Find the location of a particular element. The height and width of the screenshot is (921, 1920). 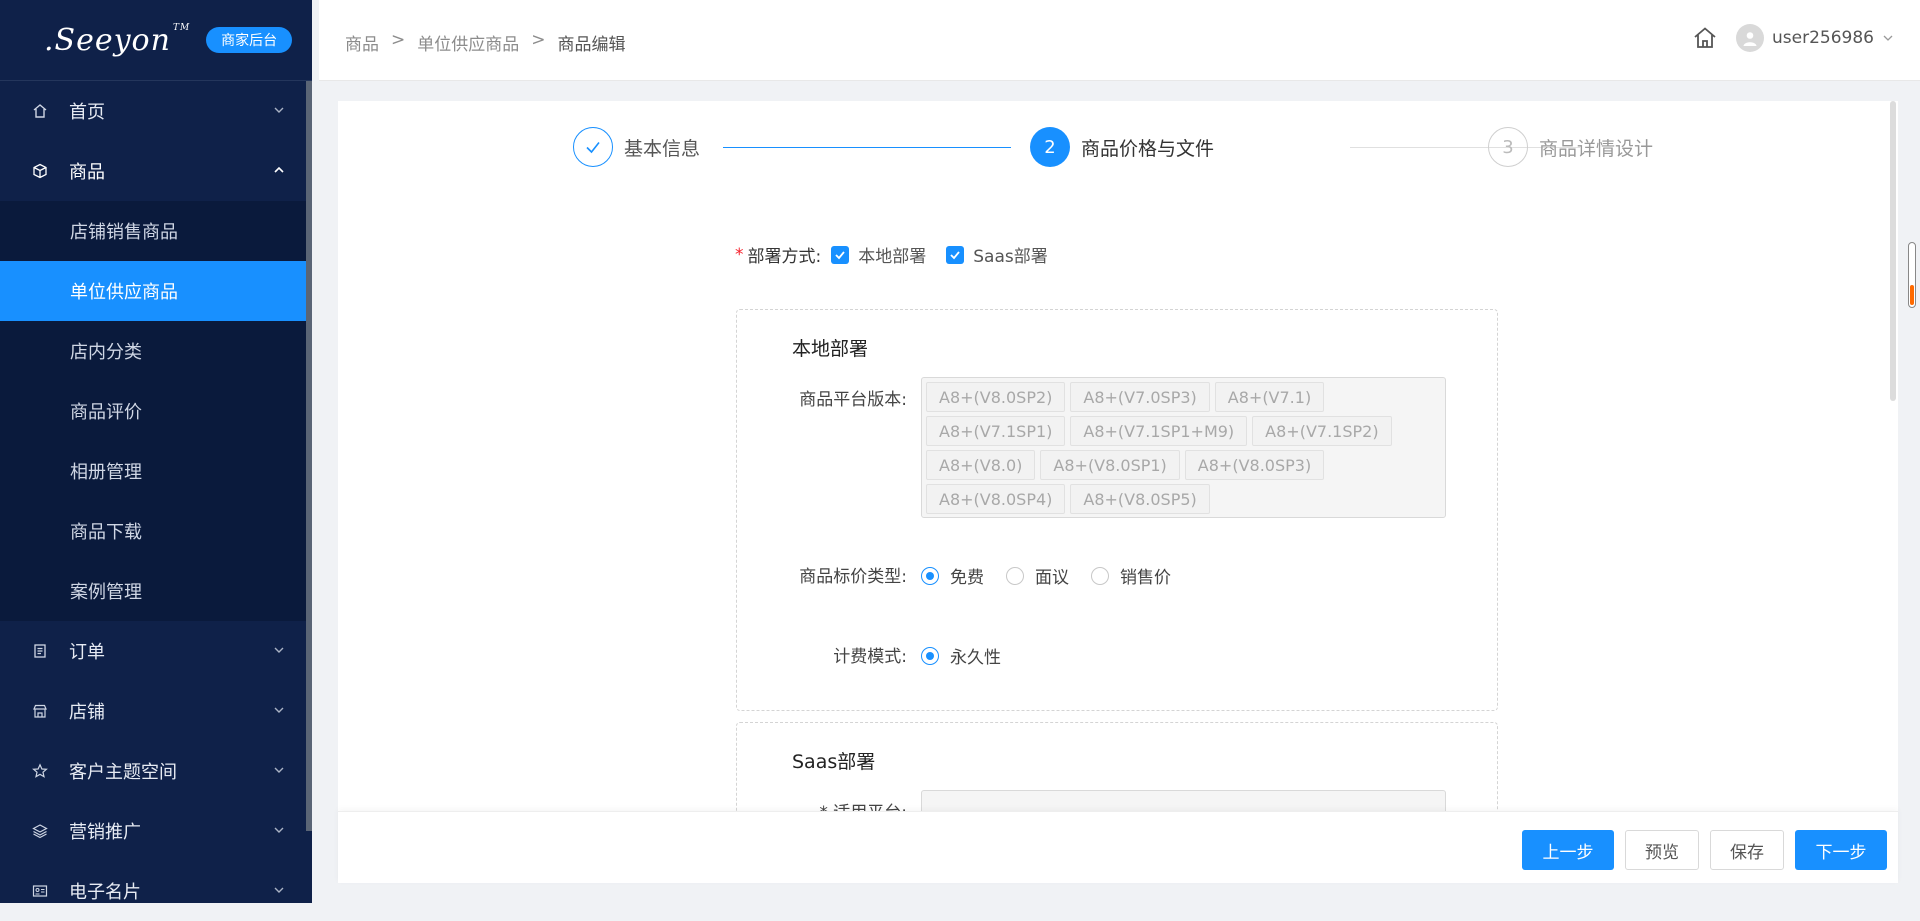

sidebar-subitem-store-sales: 店铺销售商品 is located at coordinates (156, 231).